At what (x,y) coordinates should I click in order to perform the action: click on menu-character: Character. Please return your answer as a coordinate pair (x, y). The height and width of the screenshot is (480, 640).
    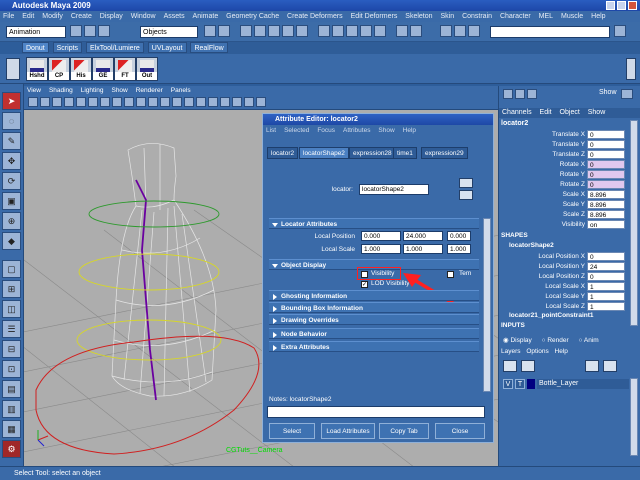
    Looking at the image, I should click on (515, 16).